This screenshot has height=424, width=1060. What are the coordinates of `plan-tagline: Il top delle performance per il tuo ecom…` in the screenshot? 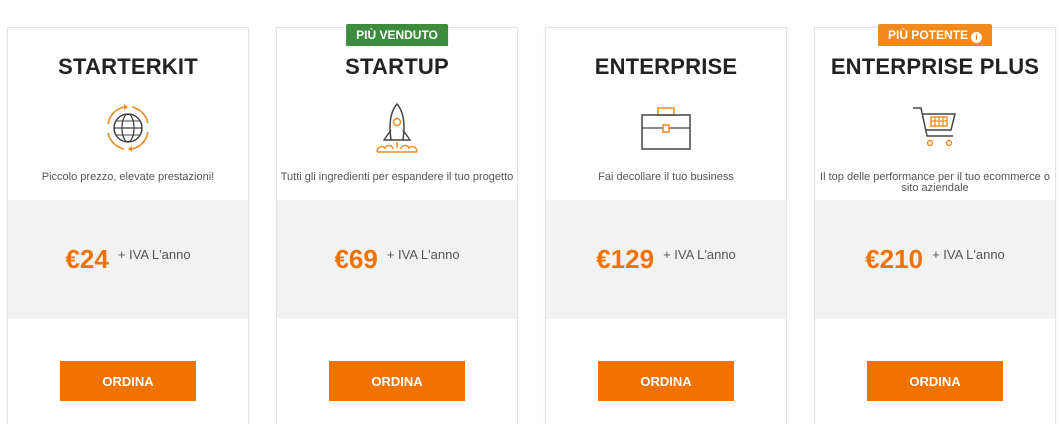 It's located at (935, 182).